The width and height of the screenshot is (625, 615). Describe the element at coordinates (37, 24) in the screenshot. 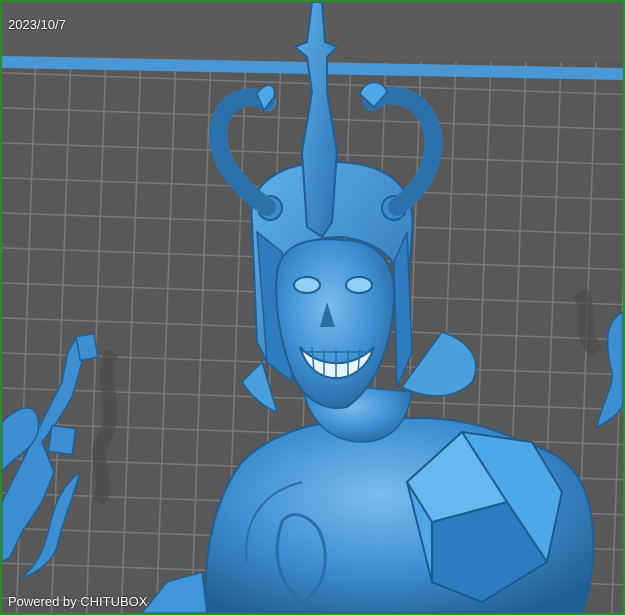

I see `date-stamp: 2023/10/7` at that location.